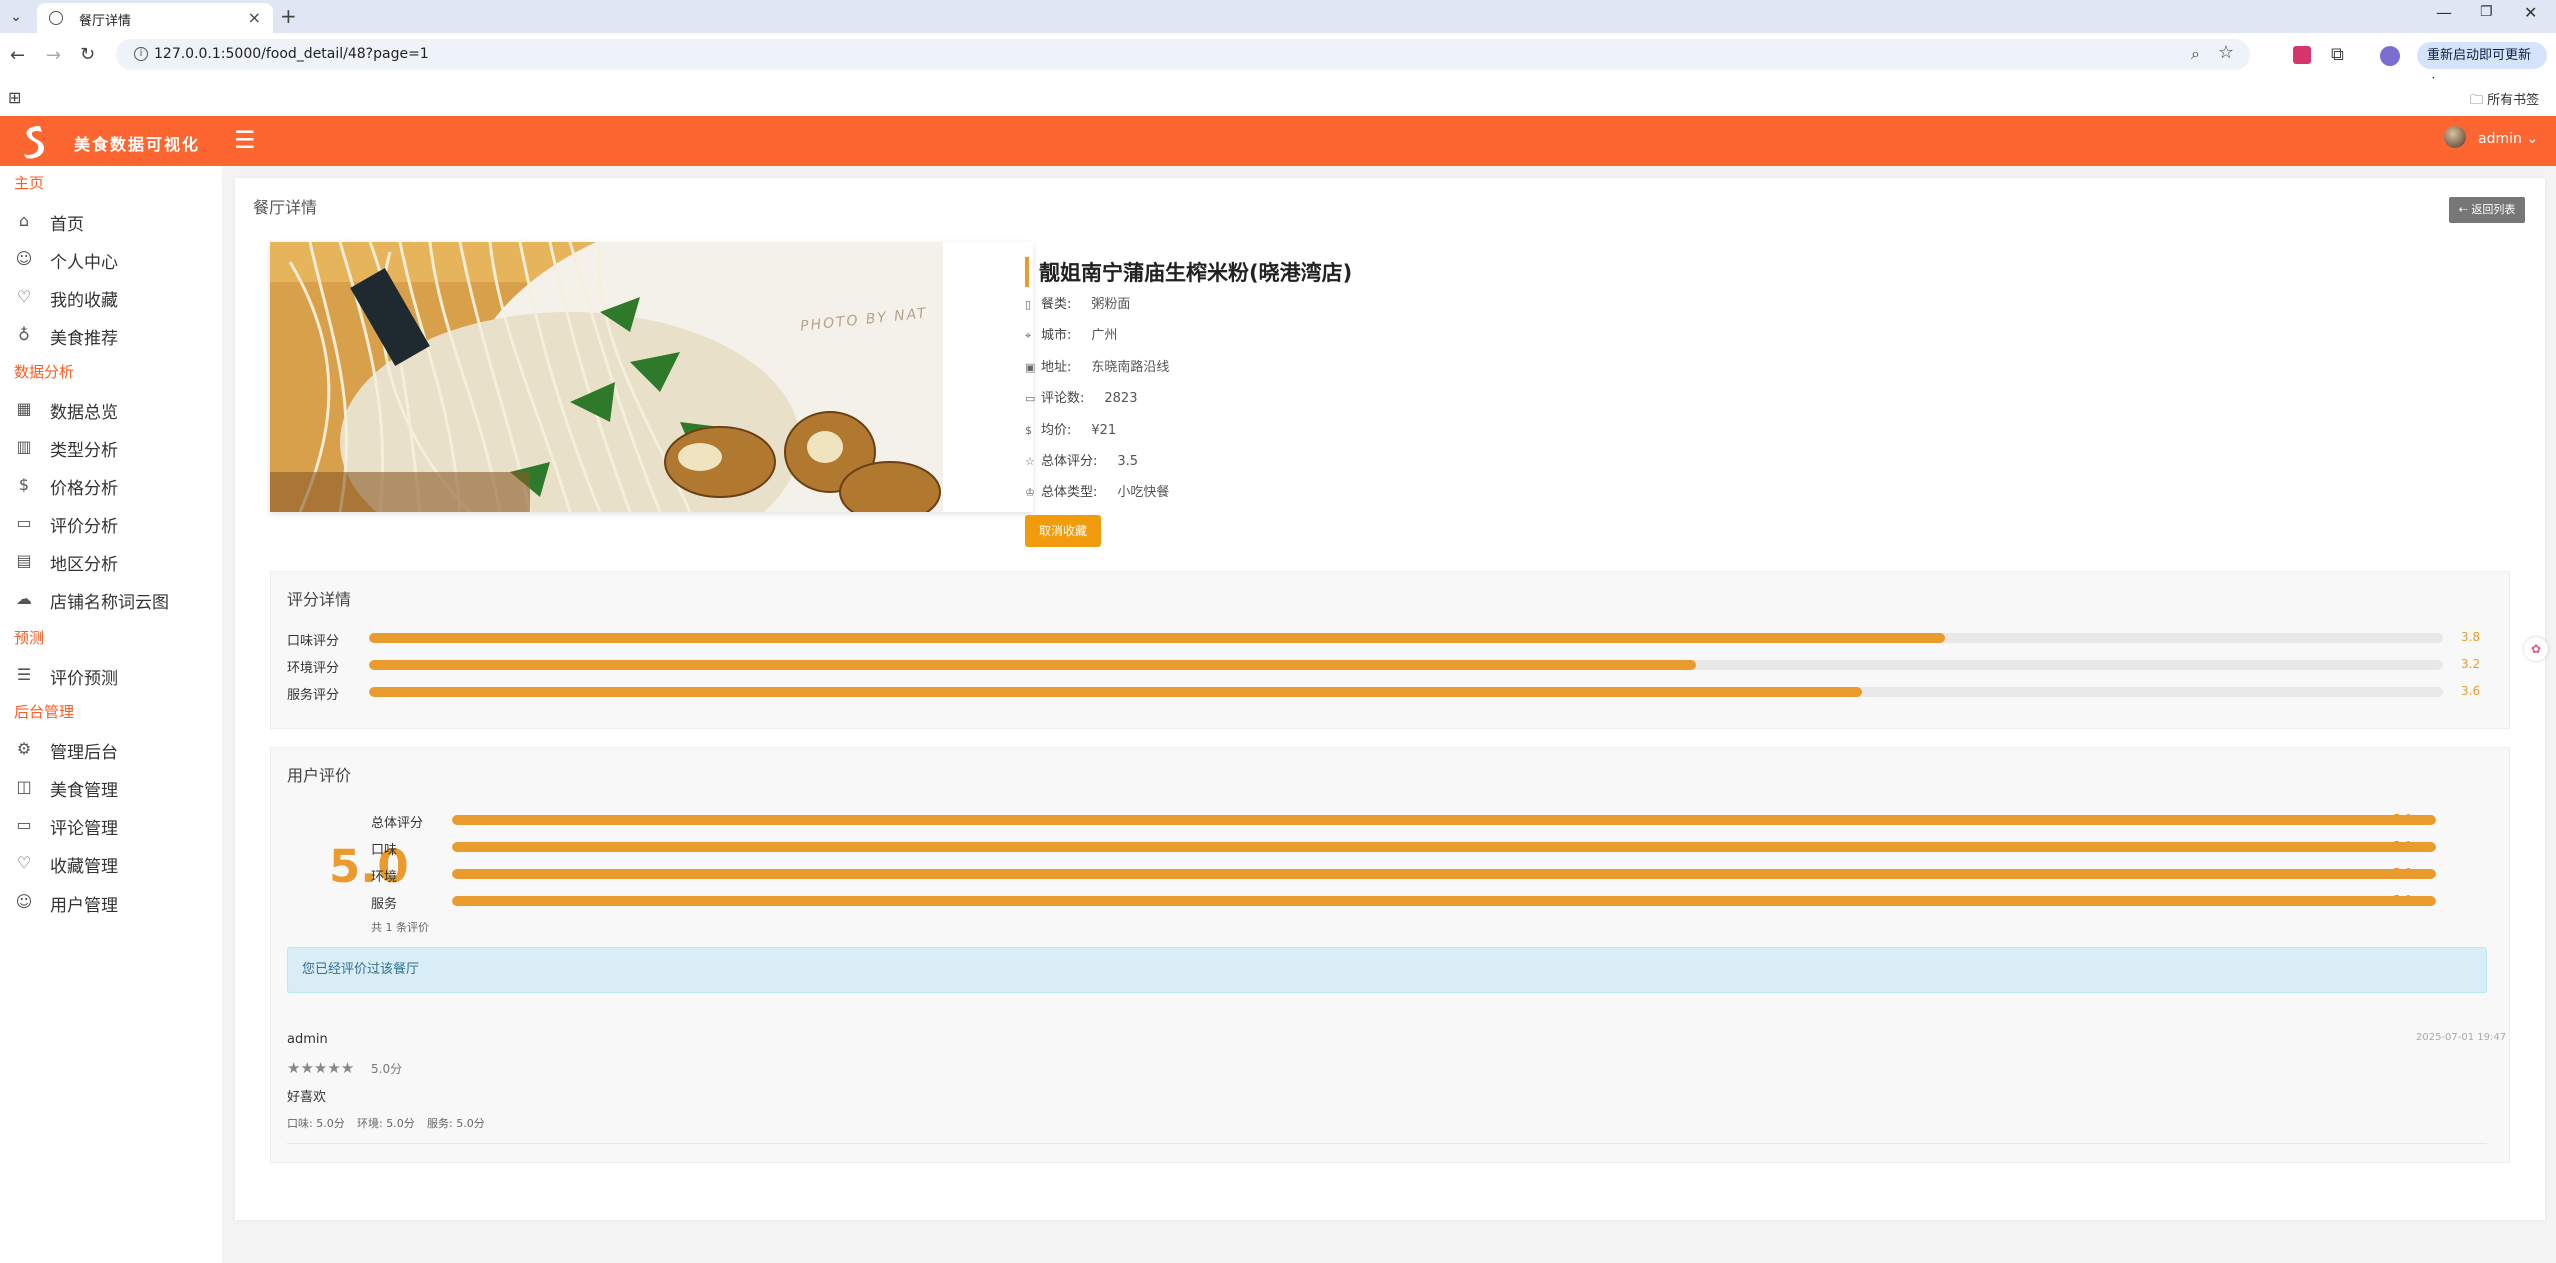 Image resolution: width=2556 pixels, height=1263 pixels. Describe the element at coordinates (87, 54) in the screenshot. I see `reload-icon: ↻` at that location.